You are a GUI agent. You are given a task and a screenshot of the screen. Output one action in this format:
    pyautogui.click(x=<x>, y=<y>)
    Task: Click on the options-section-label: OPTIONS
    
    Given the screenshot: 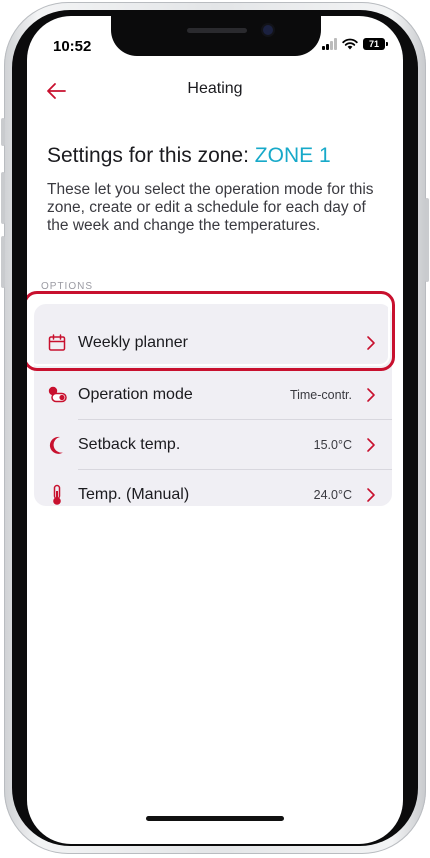 What is the action you would take?
    pyautogui.click(x=67, y=285)
    